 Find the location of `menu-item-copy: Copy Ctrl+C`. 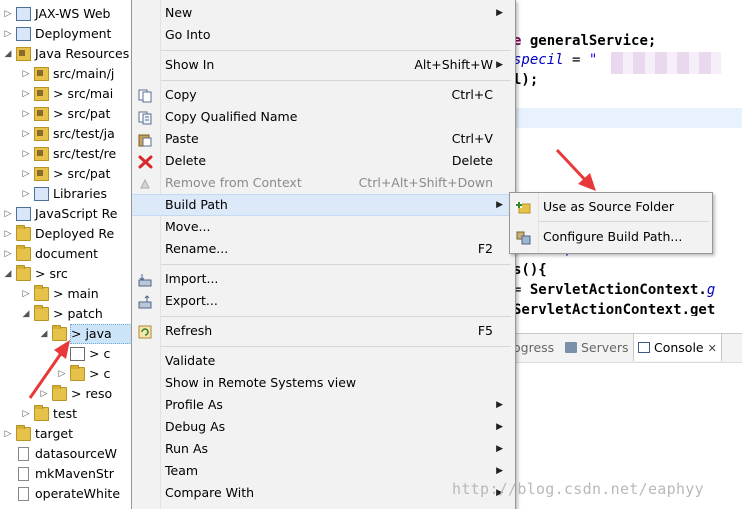

menu-item-copy: Copy Ctrl+C is located at coordinates (322, 95).